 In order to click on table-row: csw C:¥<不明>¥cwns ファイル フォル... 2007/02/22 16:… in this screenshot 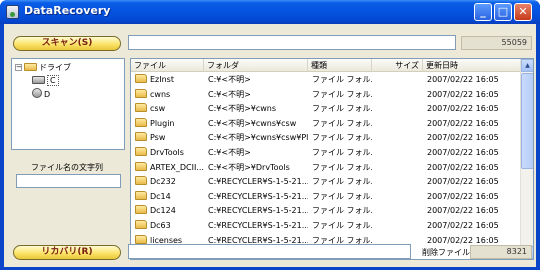, I will do `click(326, 109)`.